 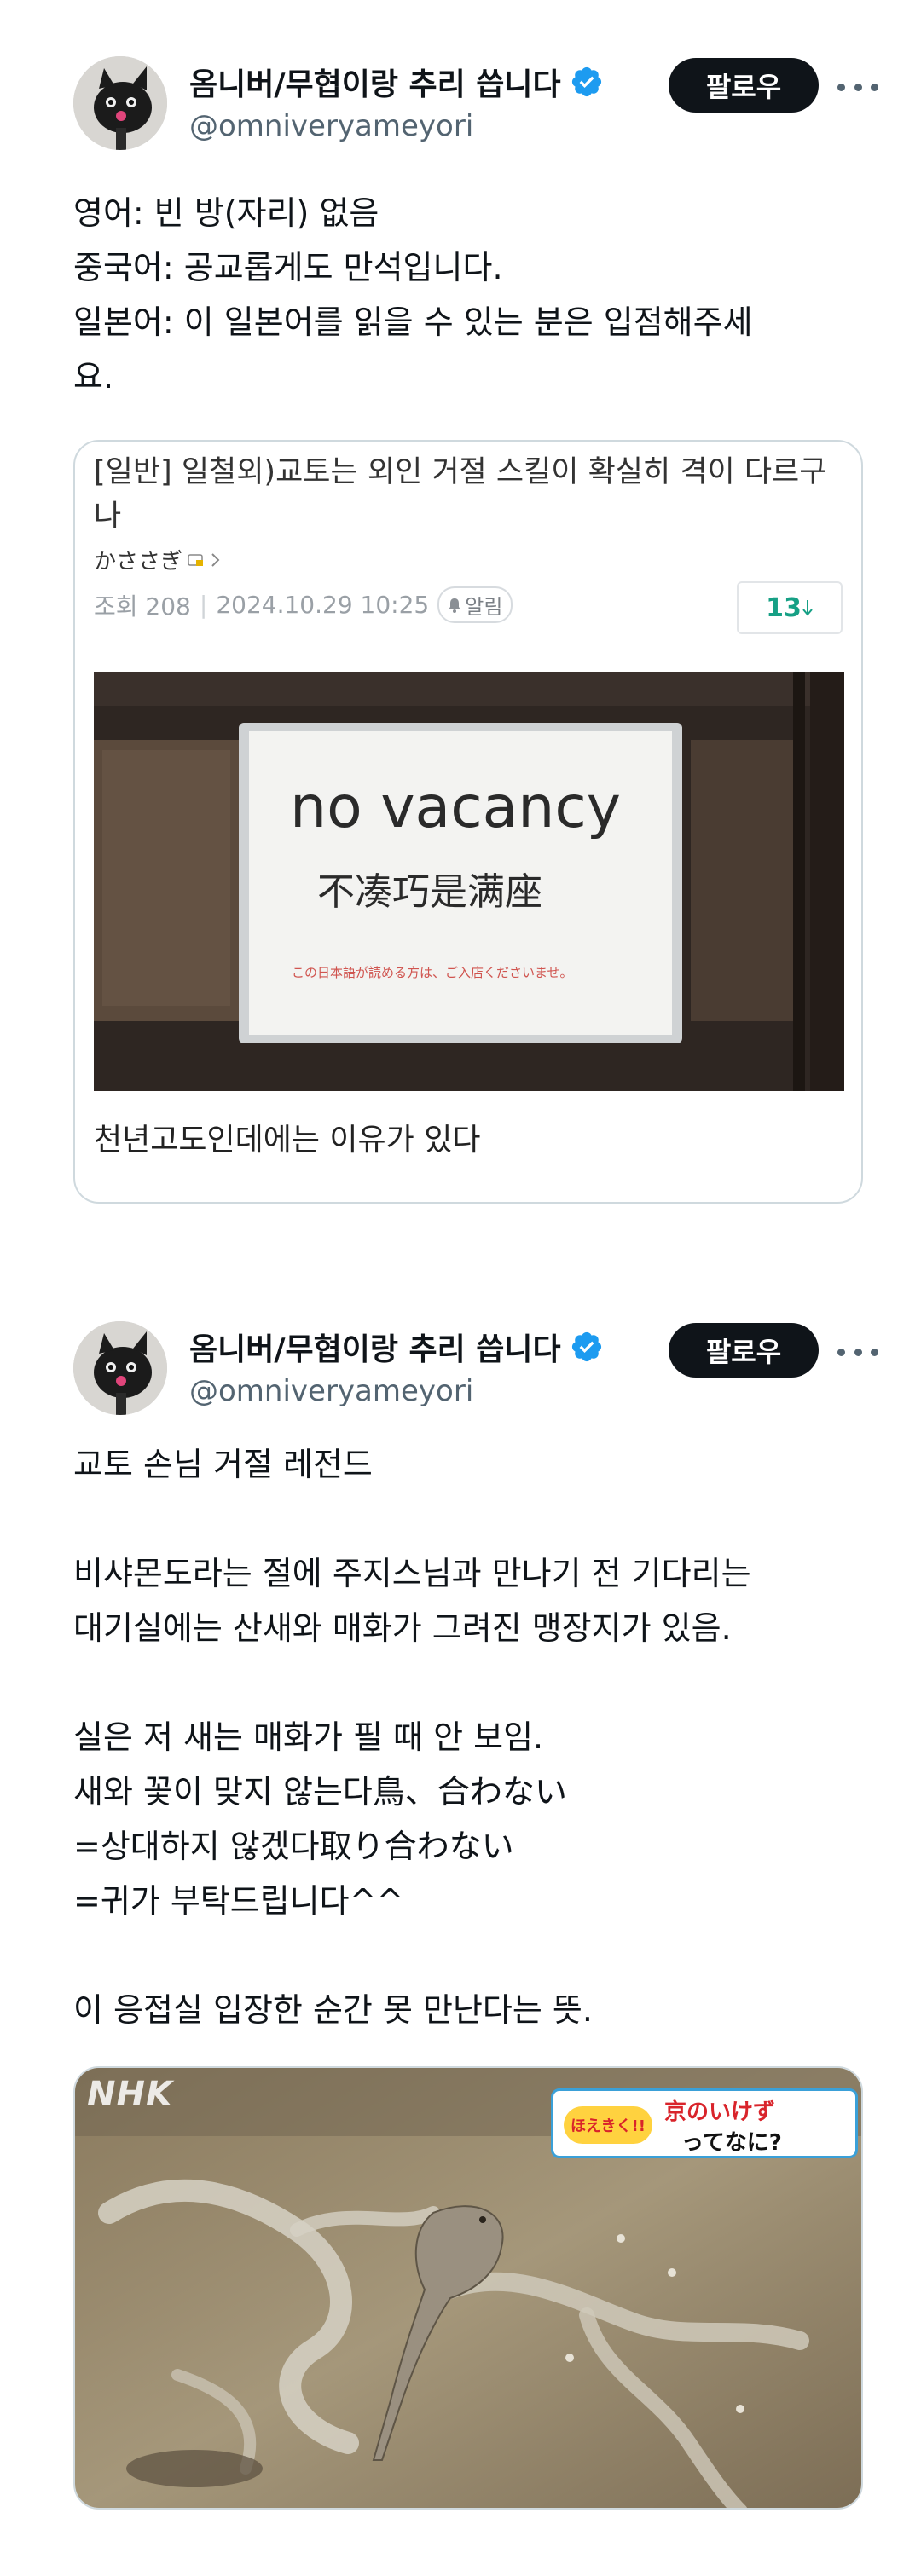 I want to click on comment-count-button: 13, so click(x=790, y=607).